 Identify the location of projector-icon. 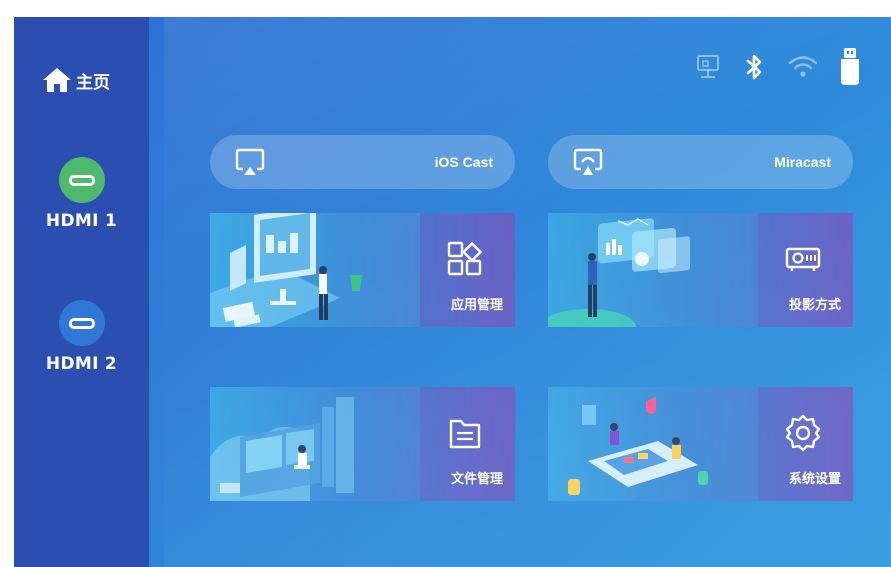
(803, 261).